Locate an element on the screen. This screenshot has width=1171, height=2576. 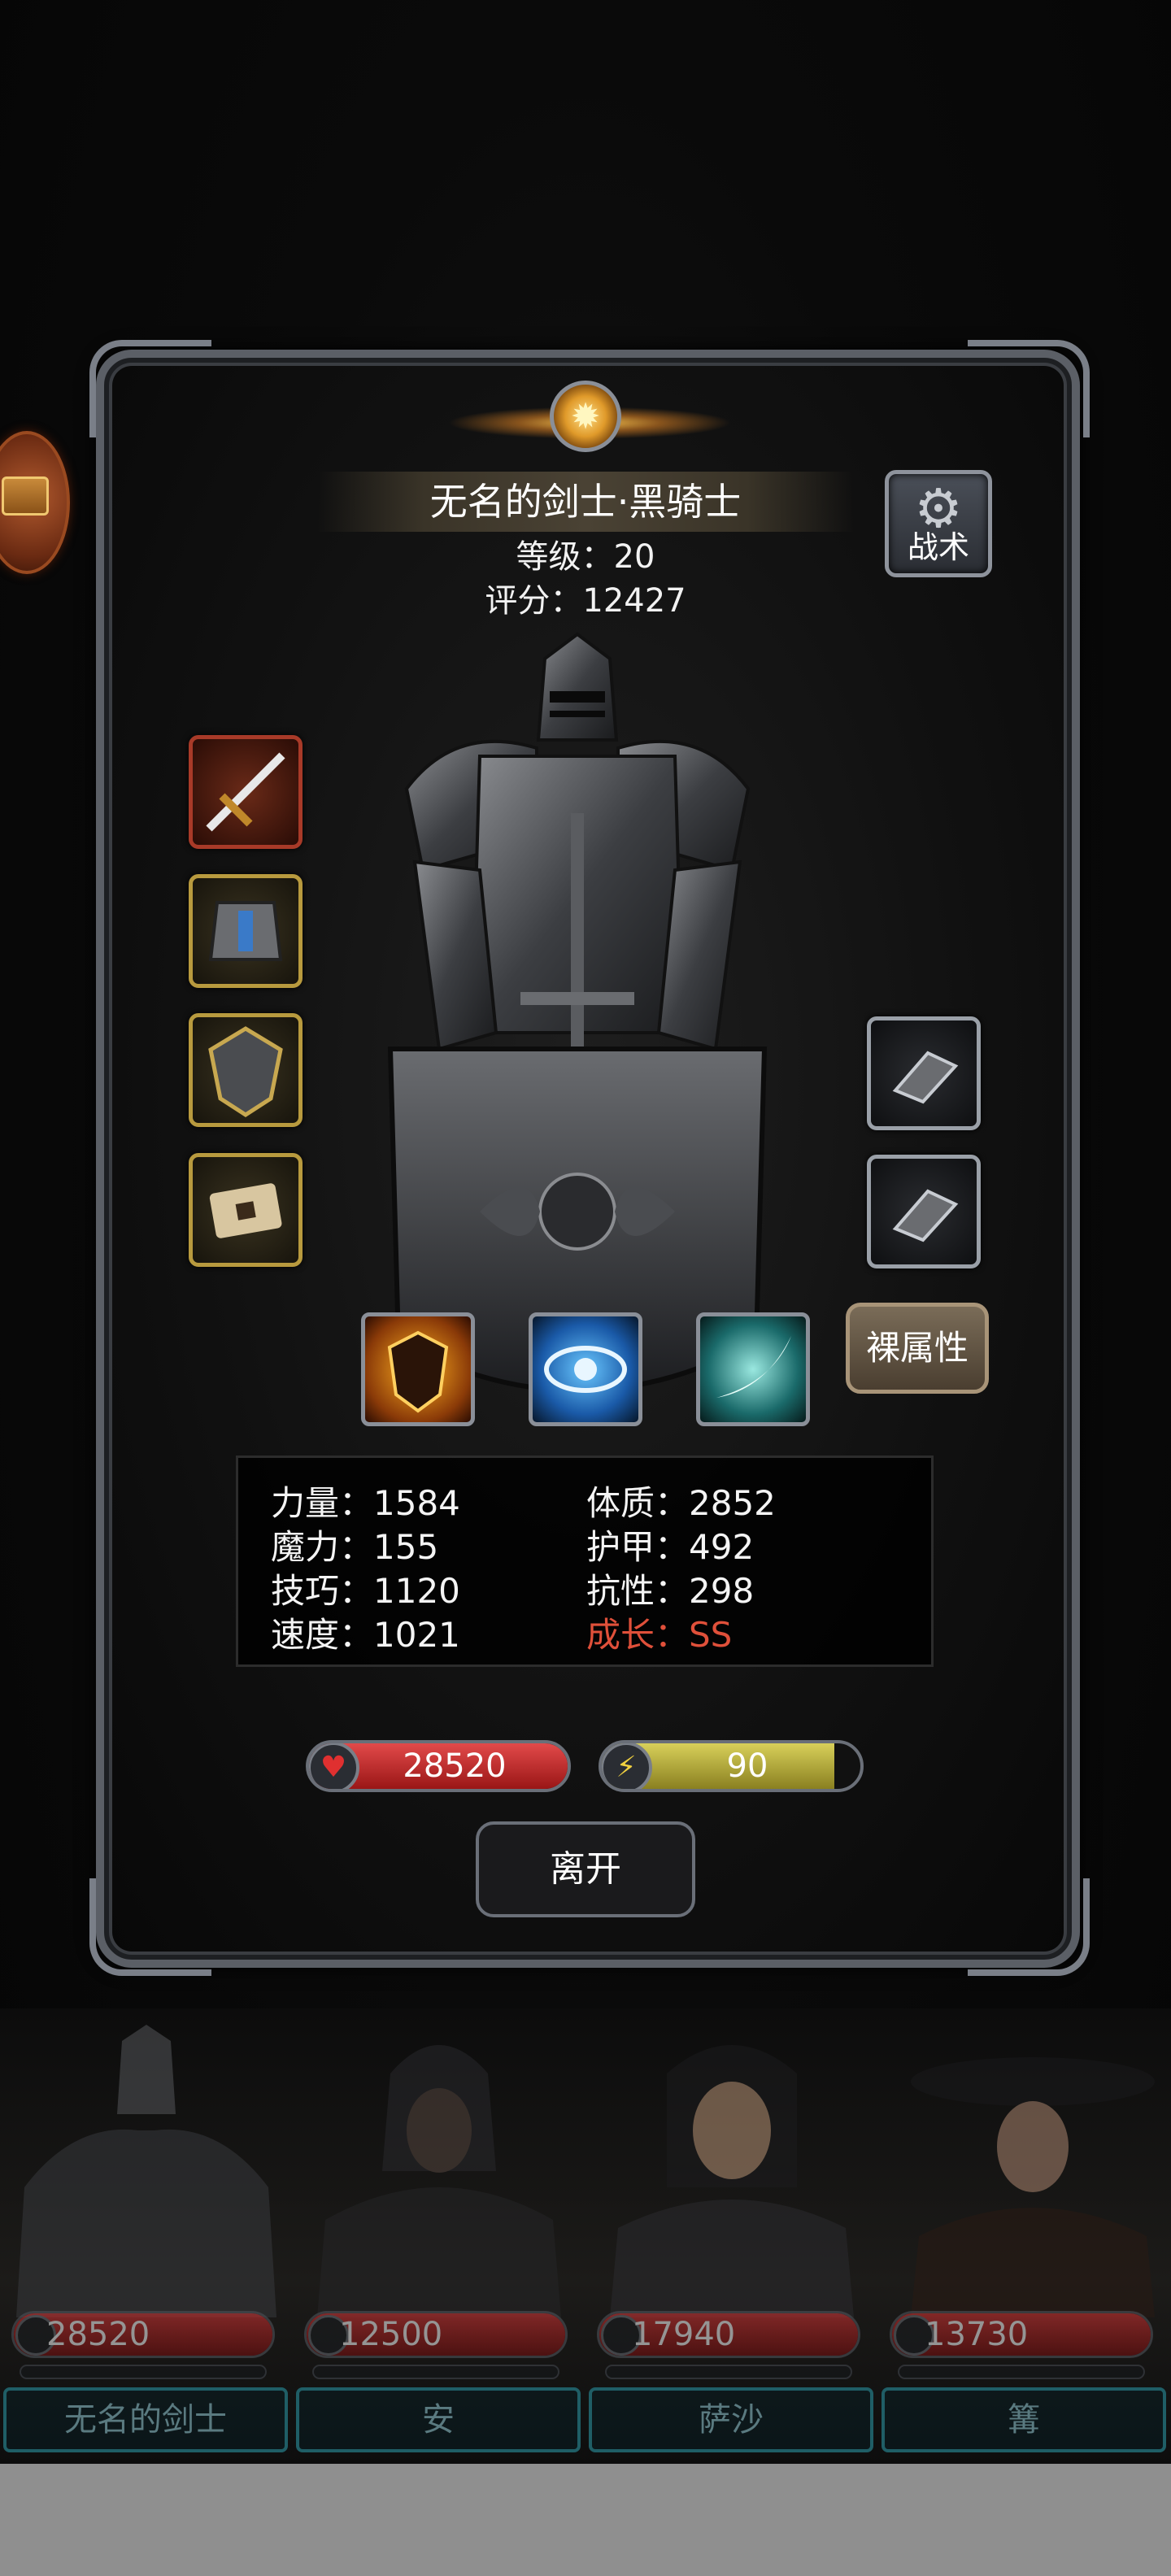
nun-portrait is located at coordinates (732, 2181).